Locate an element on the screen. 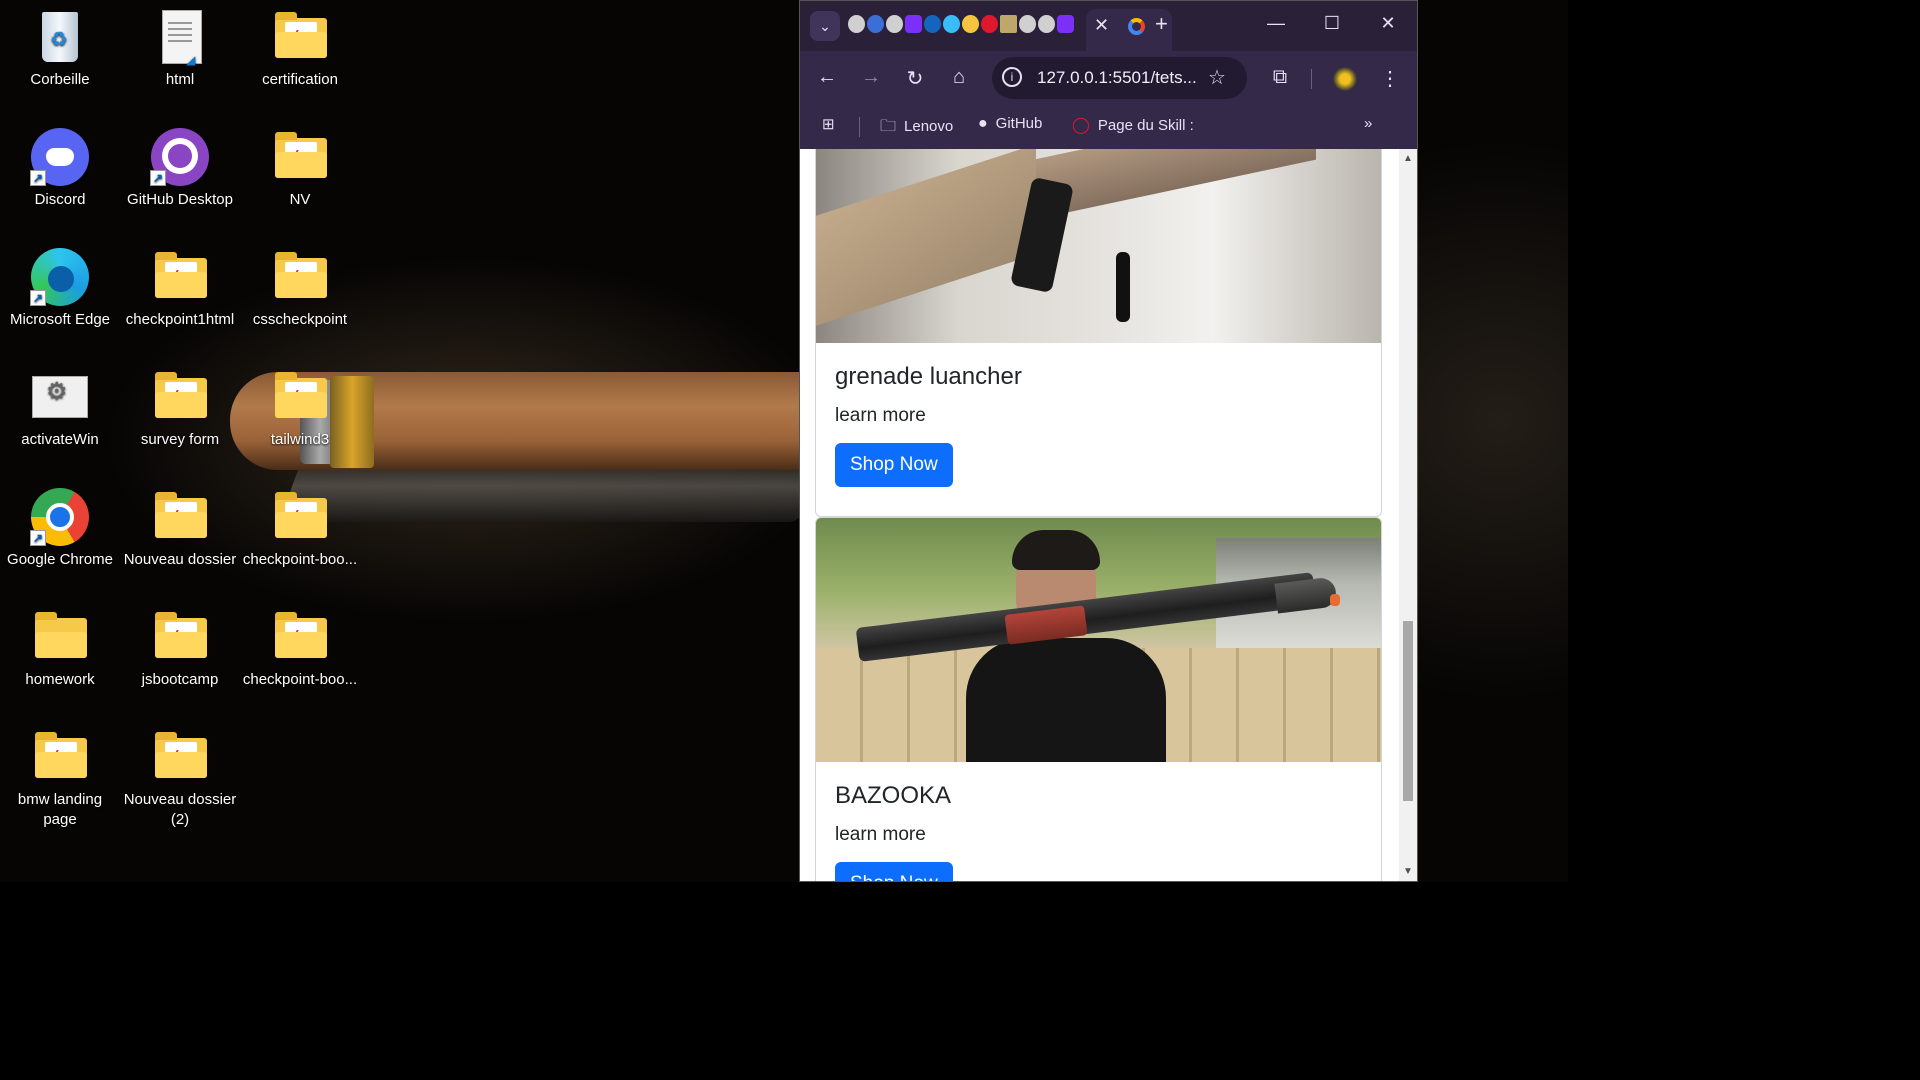  github-desktop-icon: ↗ is located at coordinates (180, 157).